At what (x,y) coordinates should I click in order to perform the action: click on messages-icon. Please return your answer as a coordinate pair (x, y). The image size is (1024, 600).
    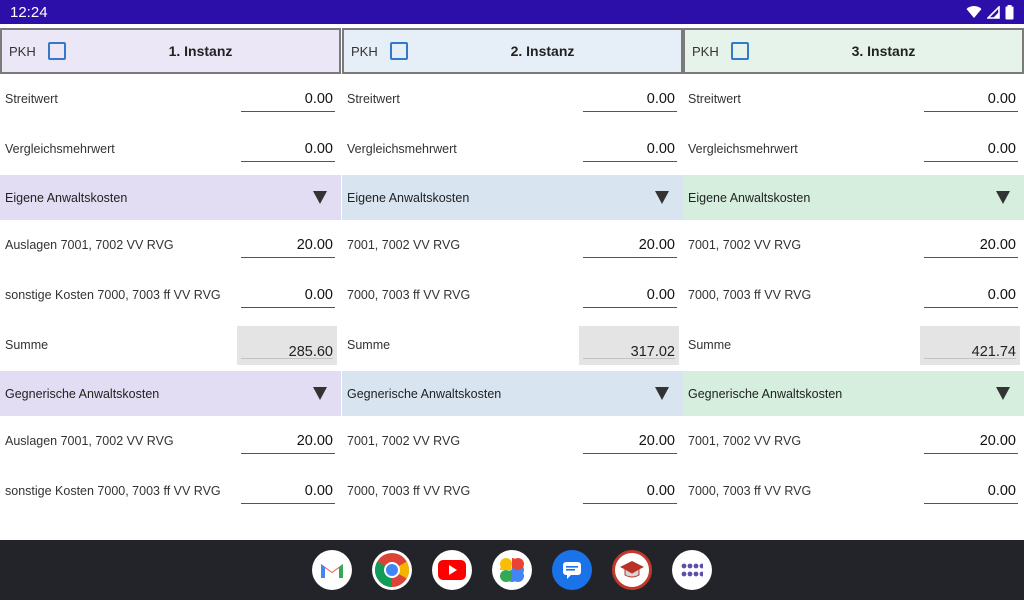
    Looking at the image, I should click on (572, 570).